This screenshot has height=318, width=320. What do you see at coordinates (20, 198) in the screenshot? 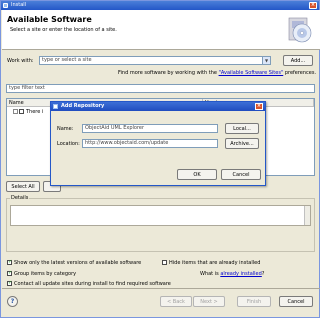
I see `details-title: Details` at bounding box center [20, 198].